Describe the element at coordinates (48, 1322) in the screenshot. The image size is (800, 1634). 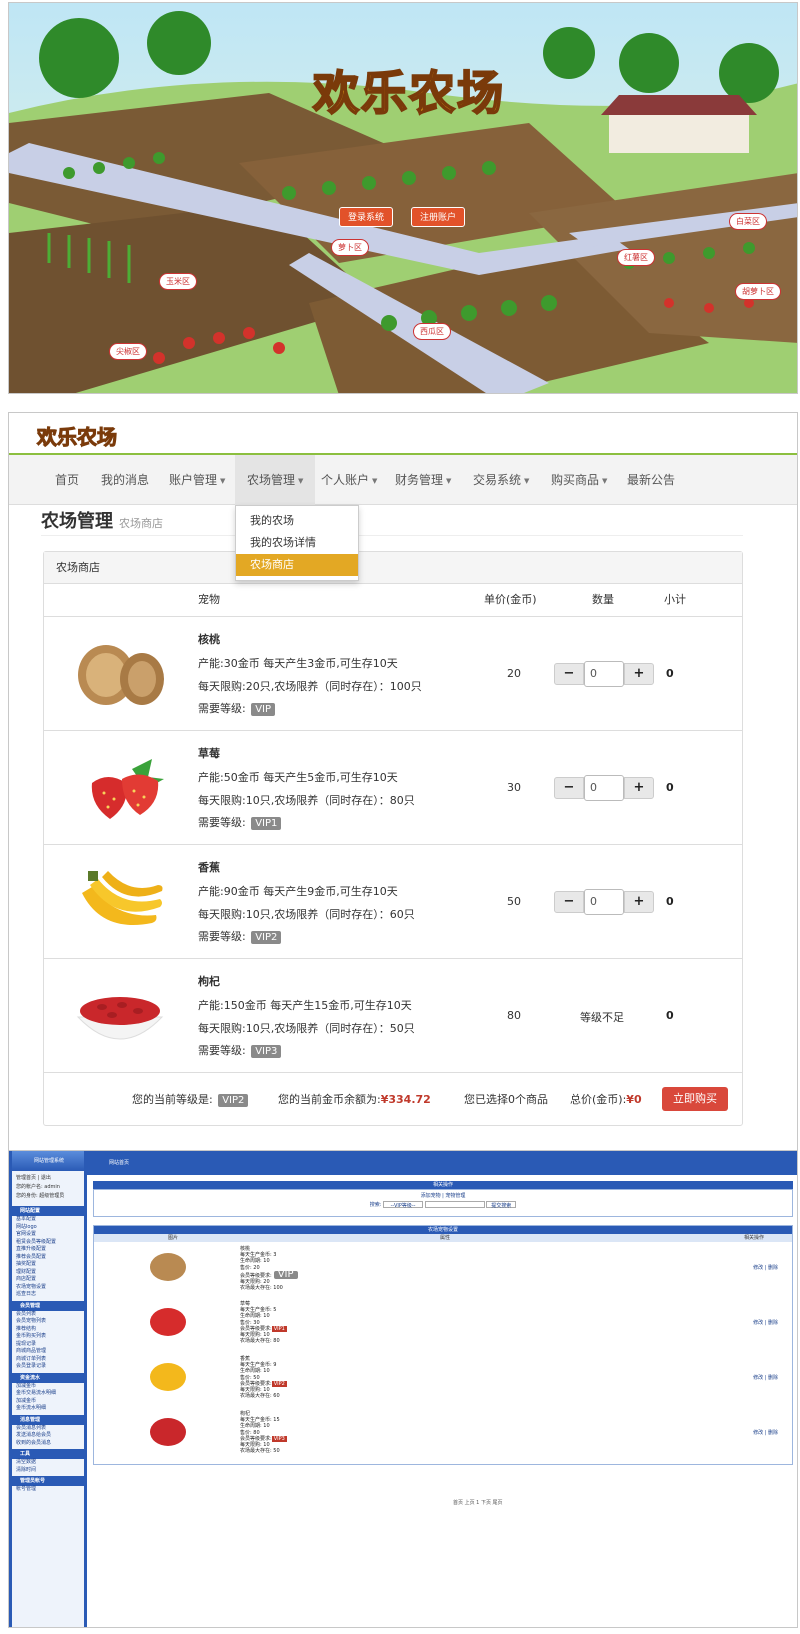
I see `admin-menu-item: 会员宠物列表` at that location.